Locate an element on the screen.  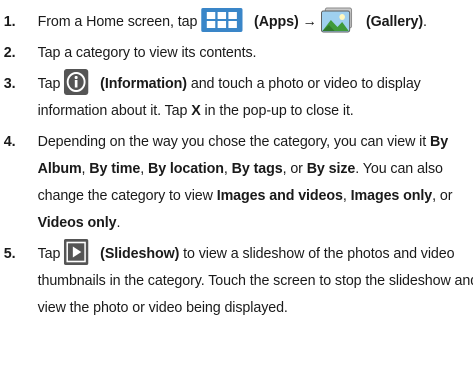
slideshow-label: (Slideshow) is located at coordinates (140, 253).